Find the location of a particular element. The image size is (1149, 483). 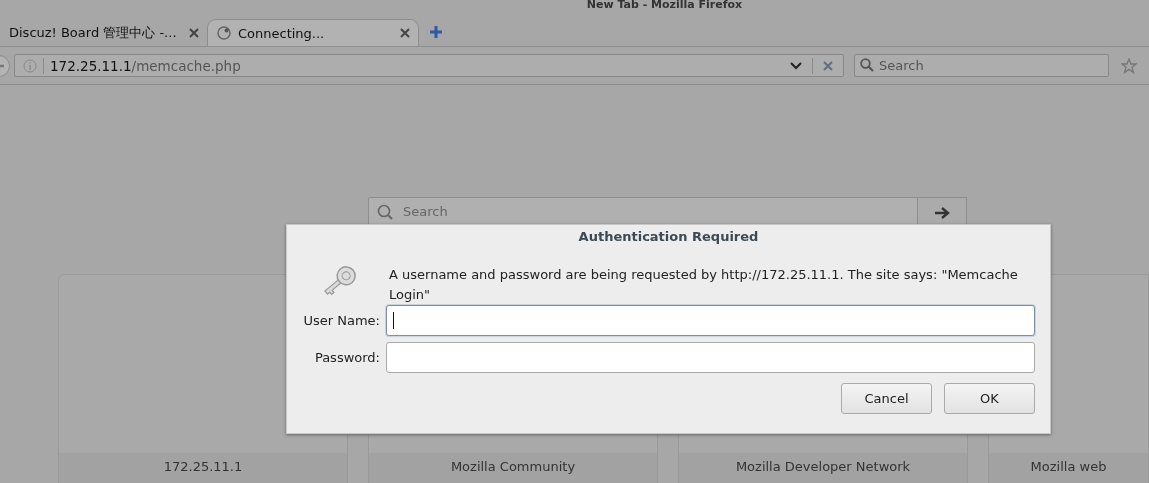

dialog-title: Authentication Required is located at coordinates (668, 237).